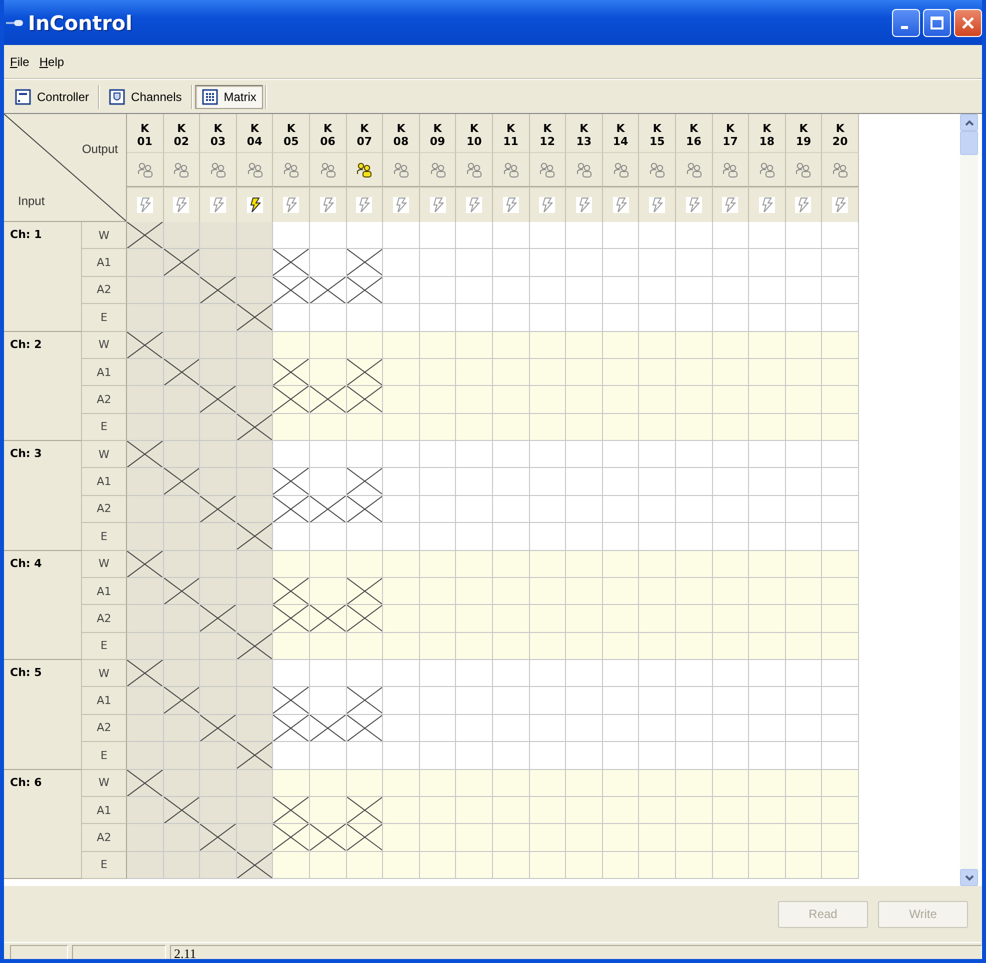  I want to click on column-header: K 09, so click(438, 133).